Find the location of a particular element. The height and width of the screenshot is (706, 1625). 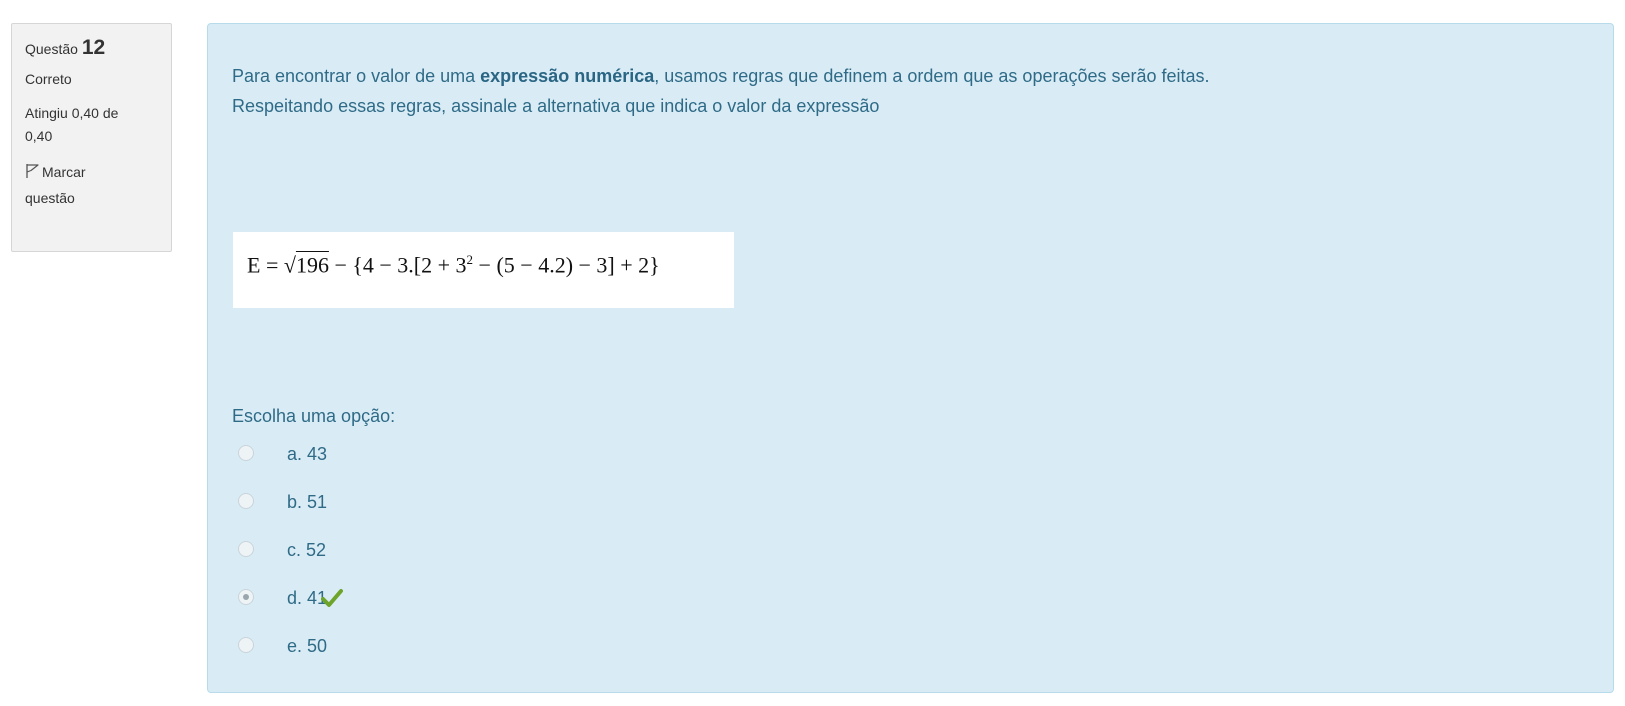

formula-part-2: − (5 − 4.2) − 3] + 2} is located at coordinates (566, 265).